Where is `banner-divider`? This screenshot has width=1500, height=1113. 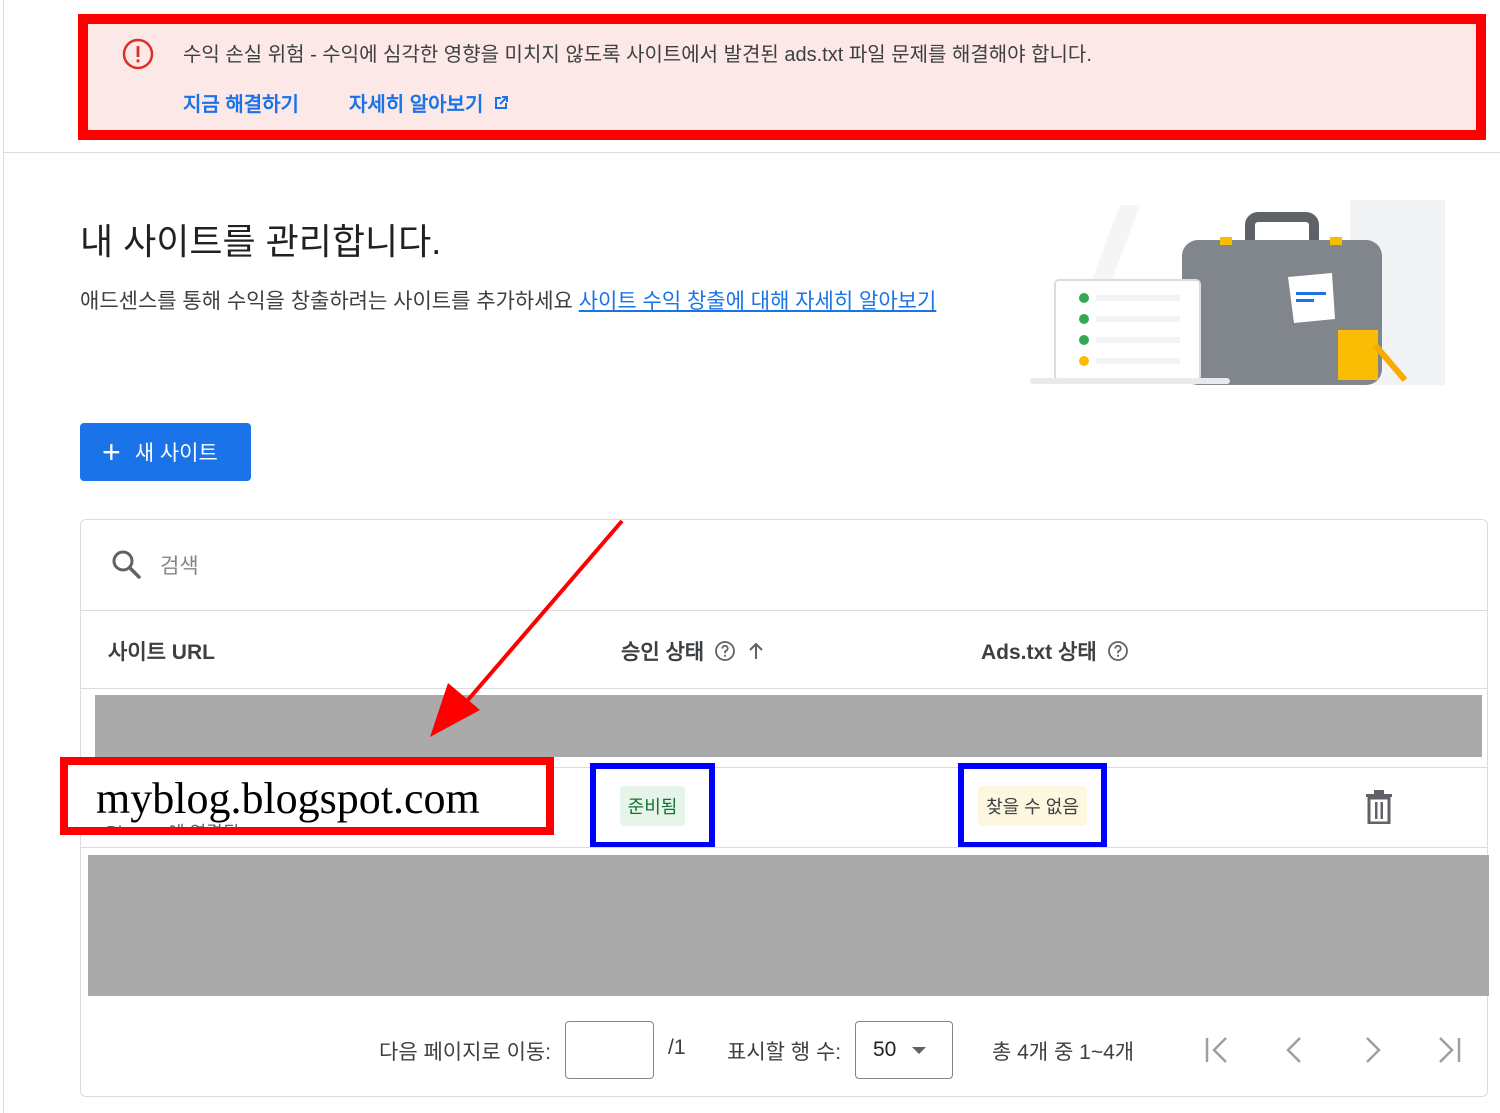 banner-divider is located at coordinates (752, 152).